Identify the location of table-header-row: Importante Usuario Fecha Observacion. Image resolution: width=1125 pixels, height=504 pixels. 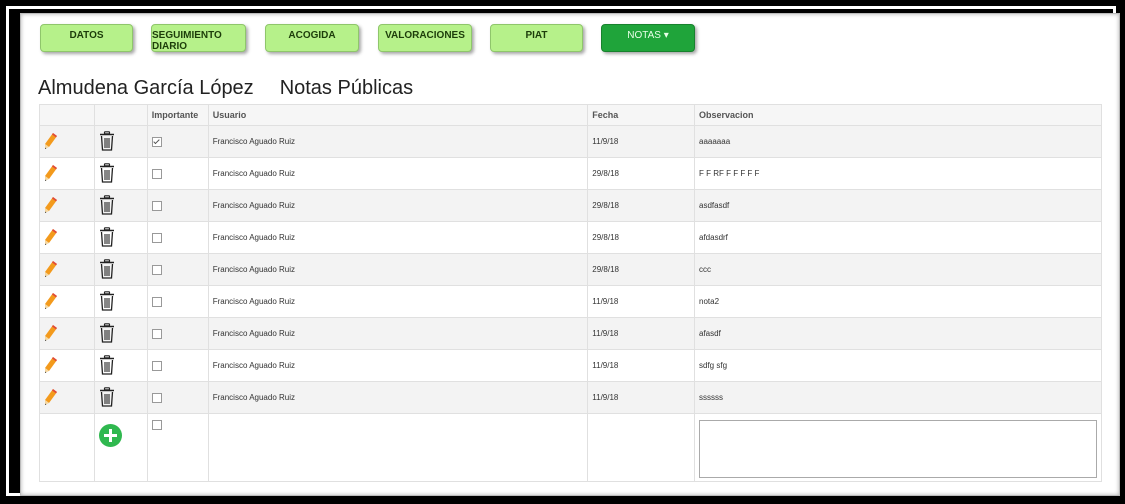
(570, 115).